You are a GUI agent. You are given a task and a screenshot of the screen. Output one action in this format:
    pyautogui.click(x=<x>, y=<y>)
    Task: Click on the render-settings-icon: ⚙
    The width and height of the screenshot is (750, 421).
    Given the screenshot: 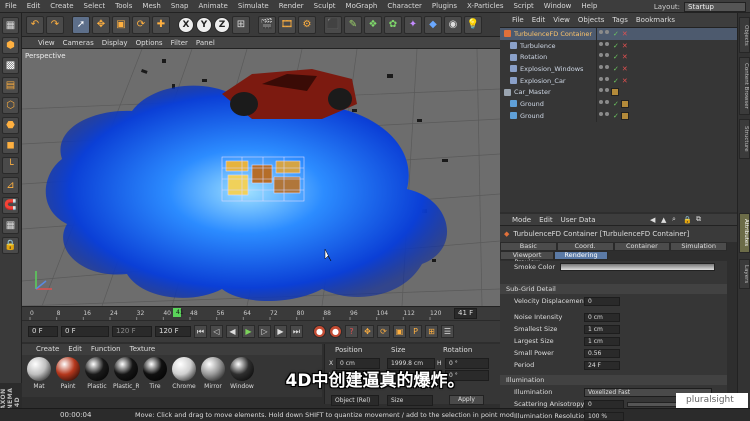 What is the action you would take?
    pyautogui.click(x=307, y=24)
    